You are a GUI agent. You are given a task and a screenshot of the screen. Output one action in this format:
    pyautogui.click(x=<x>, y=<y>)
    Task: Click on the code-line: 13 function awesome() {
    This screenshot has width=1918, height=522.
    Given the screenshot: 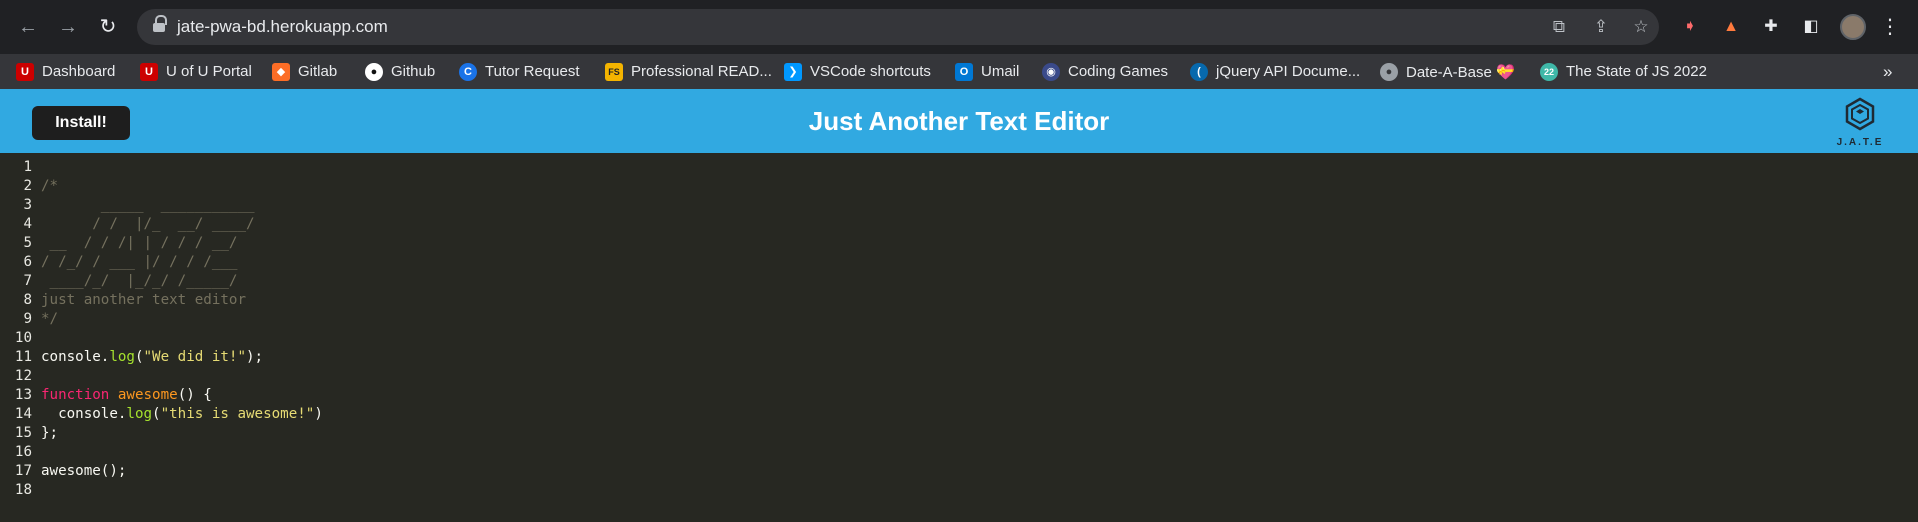 What is the action you would take?
    pyautogui.click(x=959, y=395)
    